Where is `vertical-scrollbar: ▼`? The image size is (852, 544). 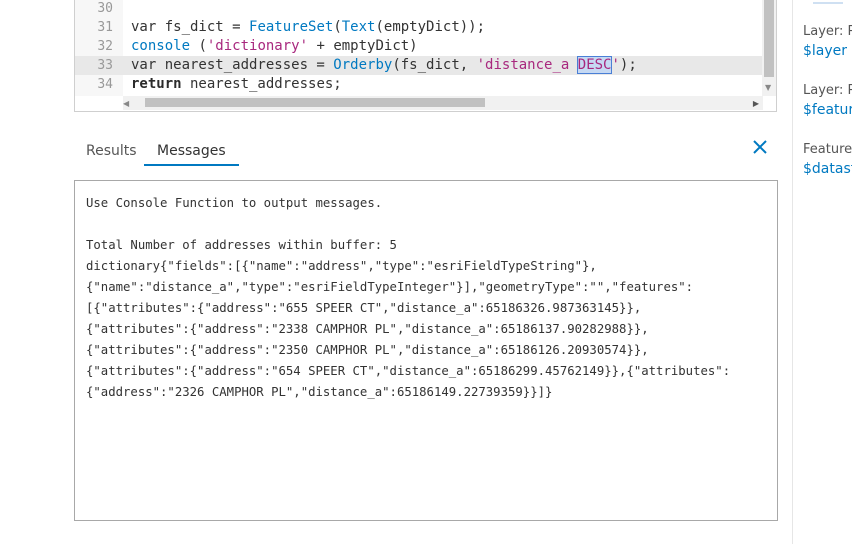
vertical-scrollbar: ▼ is located at coordinates (769, 48).